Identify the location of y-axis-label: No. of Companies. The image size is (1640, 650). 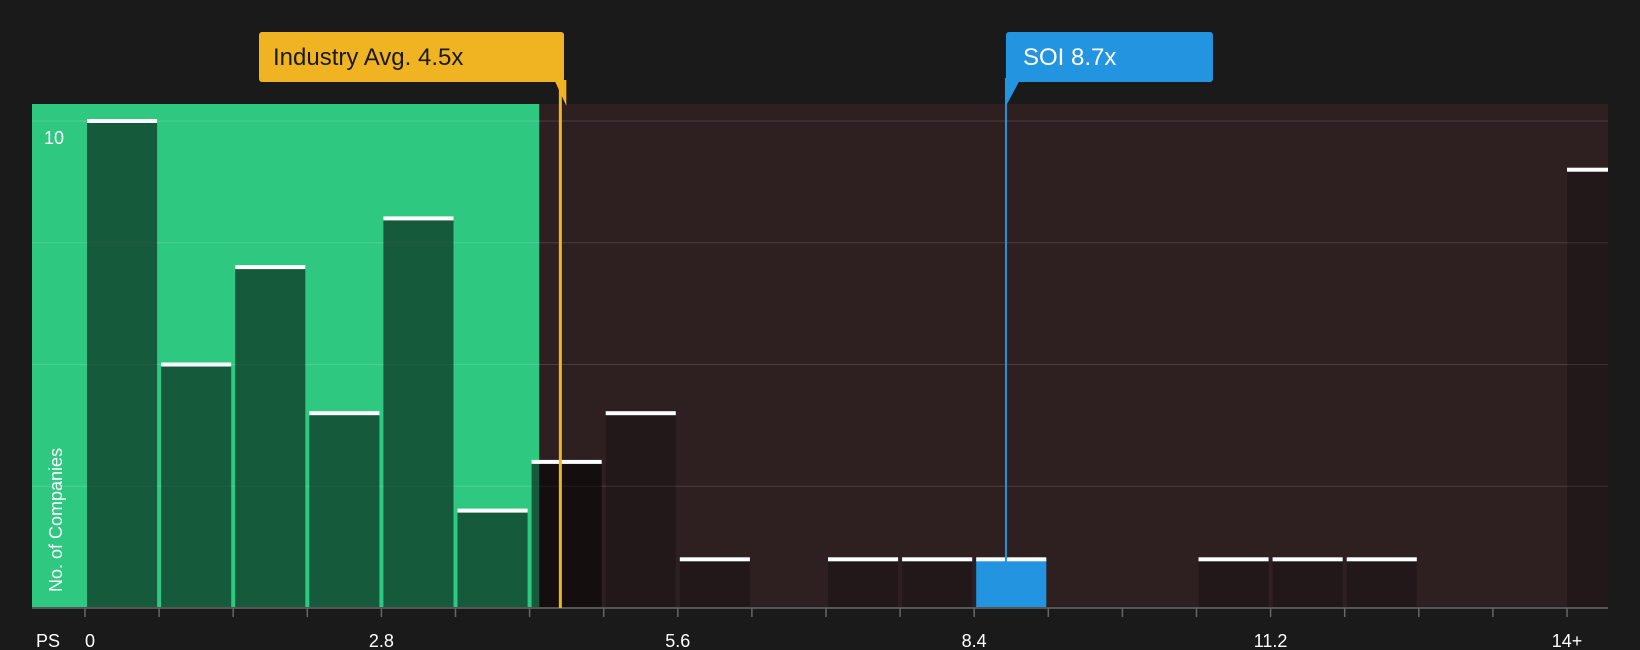
(56, 520).